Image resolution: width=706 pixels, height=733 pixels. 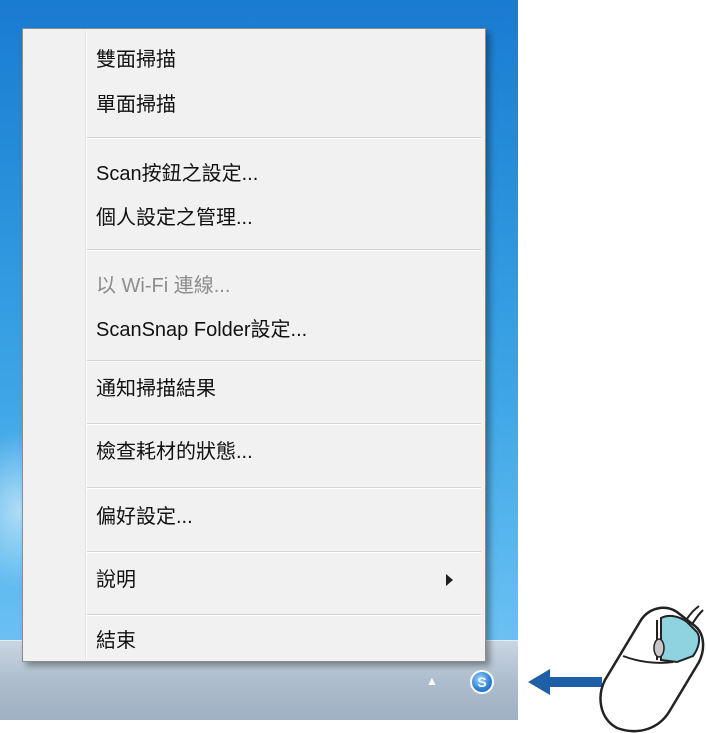 What do you see at coordinates (285, 580) in the screenshot?
I see `menu-item-help: 說明` at bounding box center [285, 580].